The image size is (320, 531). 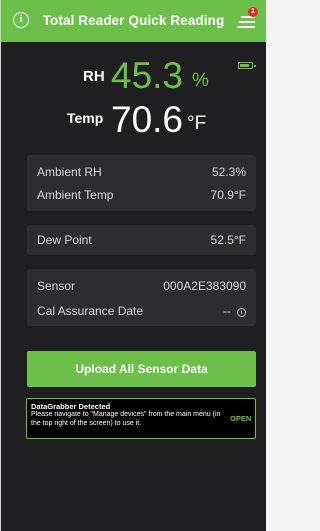 What do you see at coordinates (241, 312) in the screenshot?
I see `cal-info-icon: i` at bounding box center [241, 312].